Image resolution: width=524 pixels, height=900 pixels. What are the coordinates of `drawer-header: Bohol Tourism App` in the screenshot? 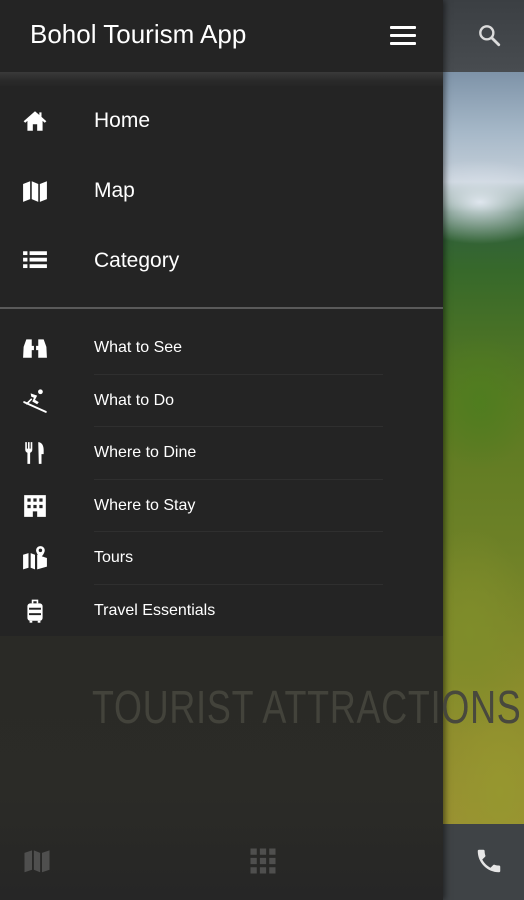 It's located at (221, 36).